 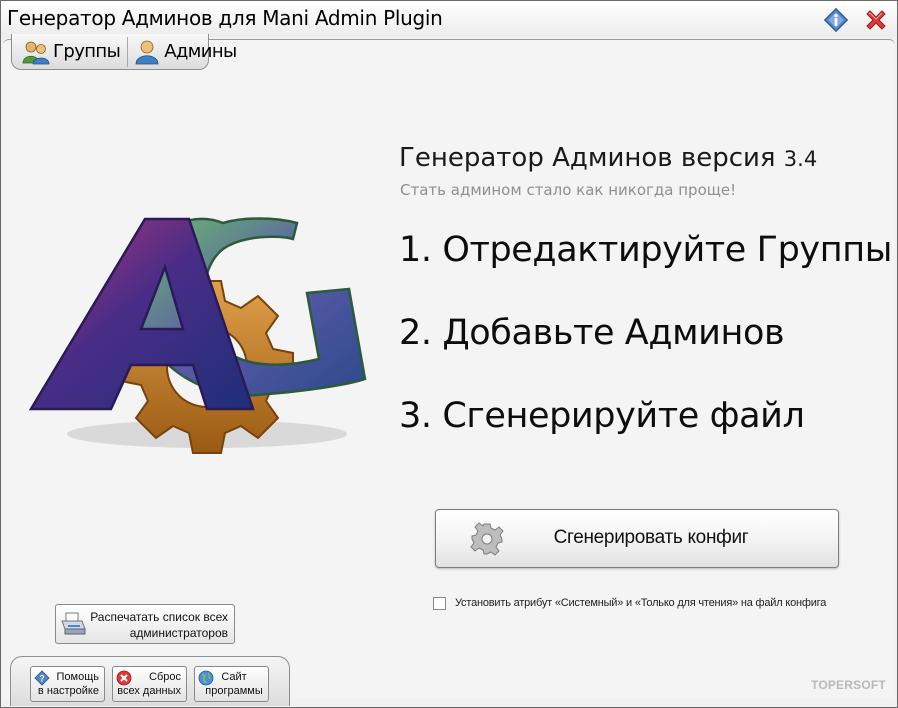 I want to click on print-admins-line1: Распечатать список всех, so click(x=159, y=617).